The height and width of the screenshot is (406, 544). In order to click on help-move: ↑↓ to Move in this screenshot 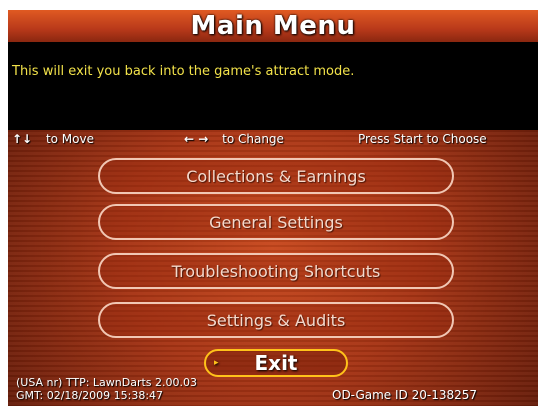, I will do `click(53, 139)`.